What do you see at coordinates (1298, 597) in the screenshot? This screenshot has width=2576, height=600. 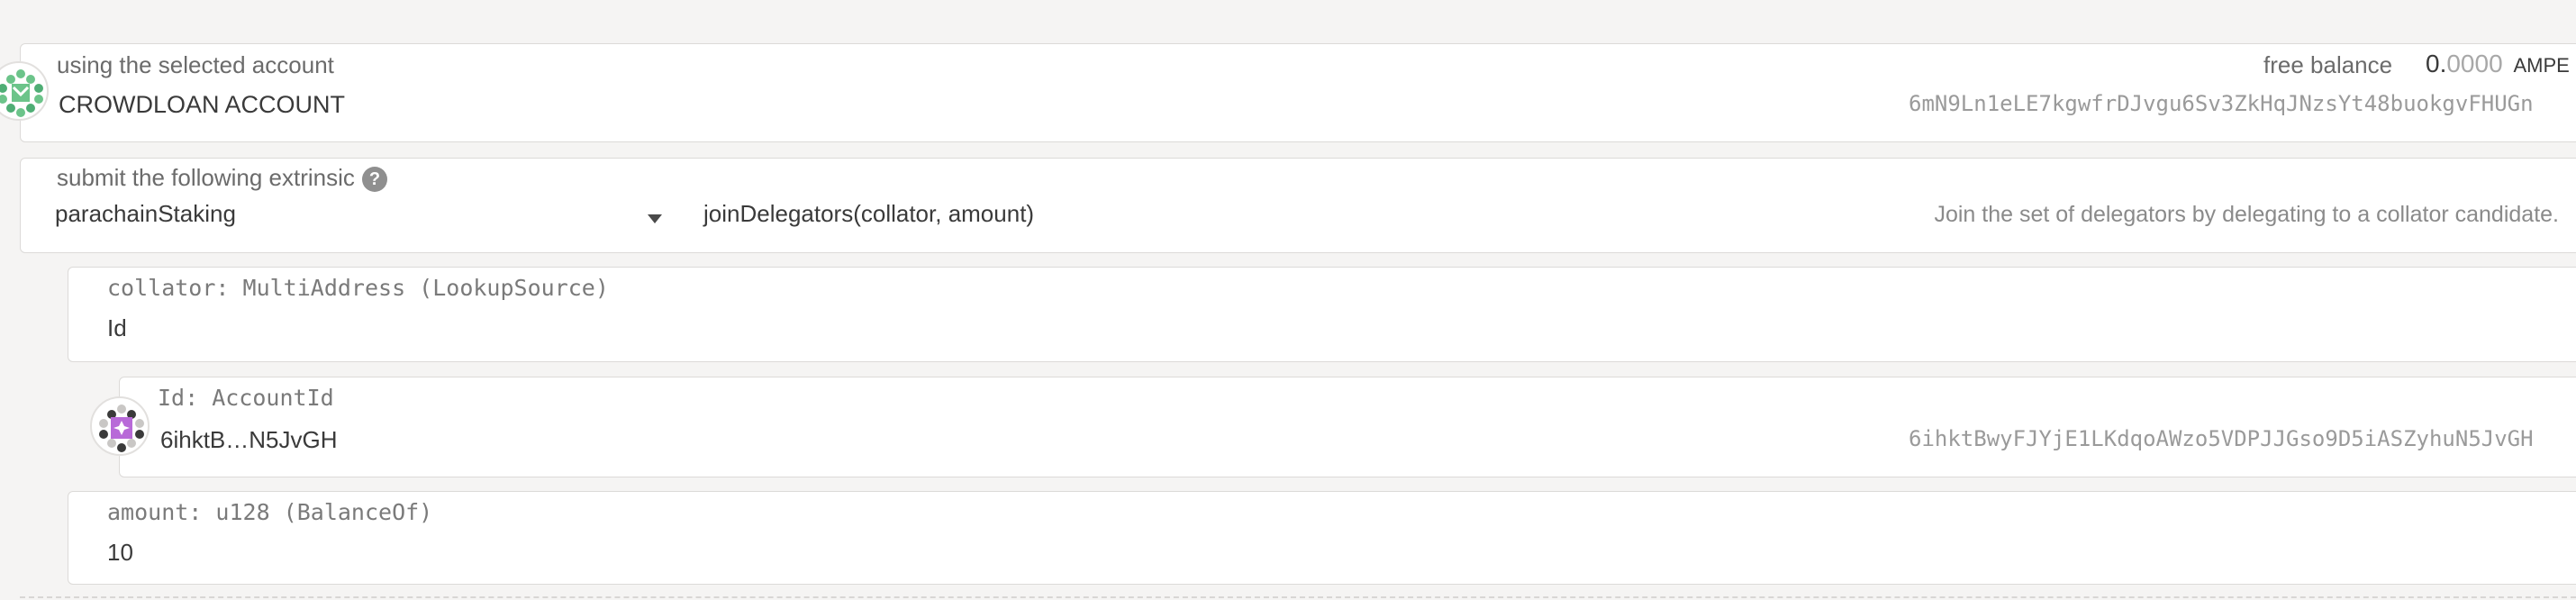 I see `section-divider` at bounding box center [1298, 597].